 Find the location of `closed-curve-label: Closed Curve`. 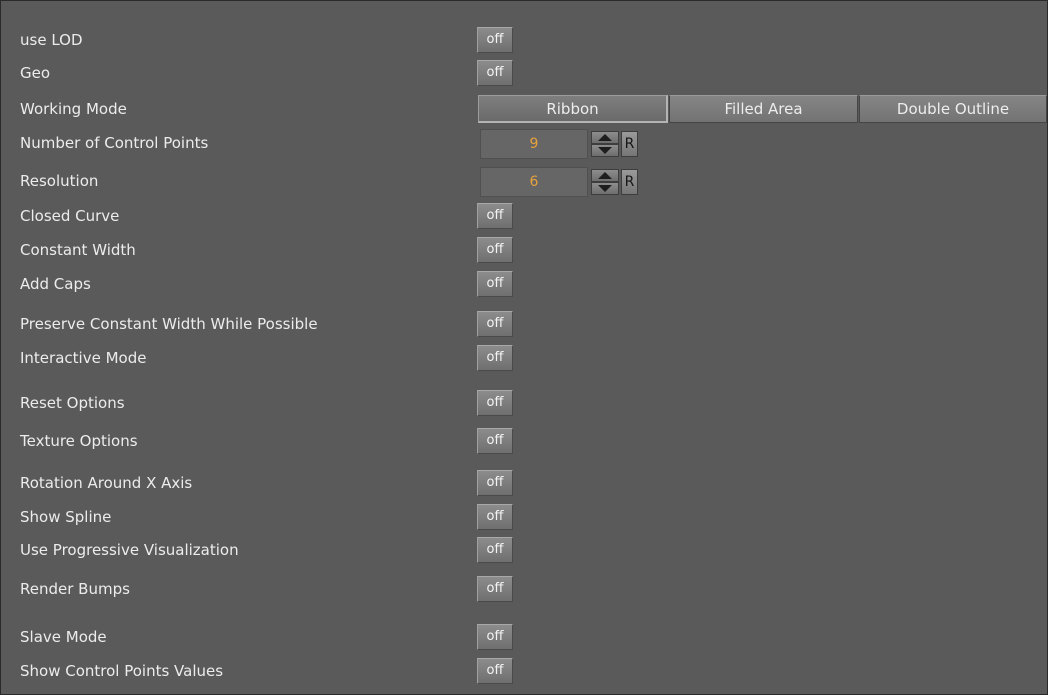

closed-curve-label: Closed Curve is located at coordinates (70, 216).